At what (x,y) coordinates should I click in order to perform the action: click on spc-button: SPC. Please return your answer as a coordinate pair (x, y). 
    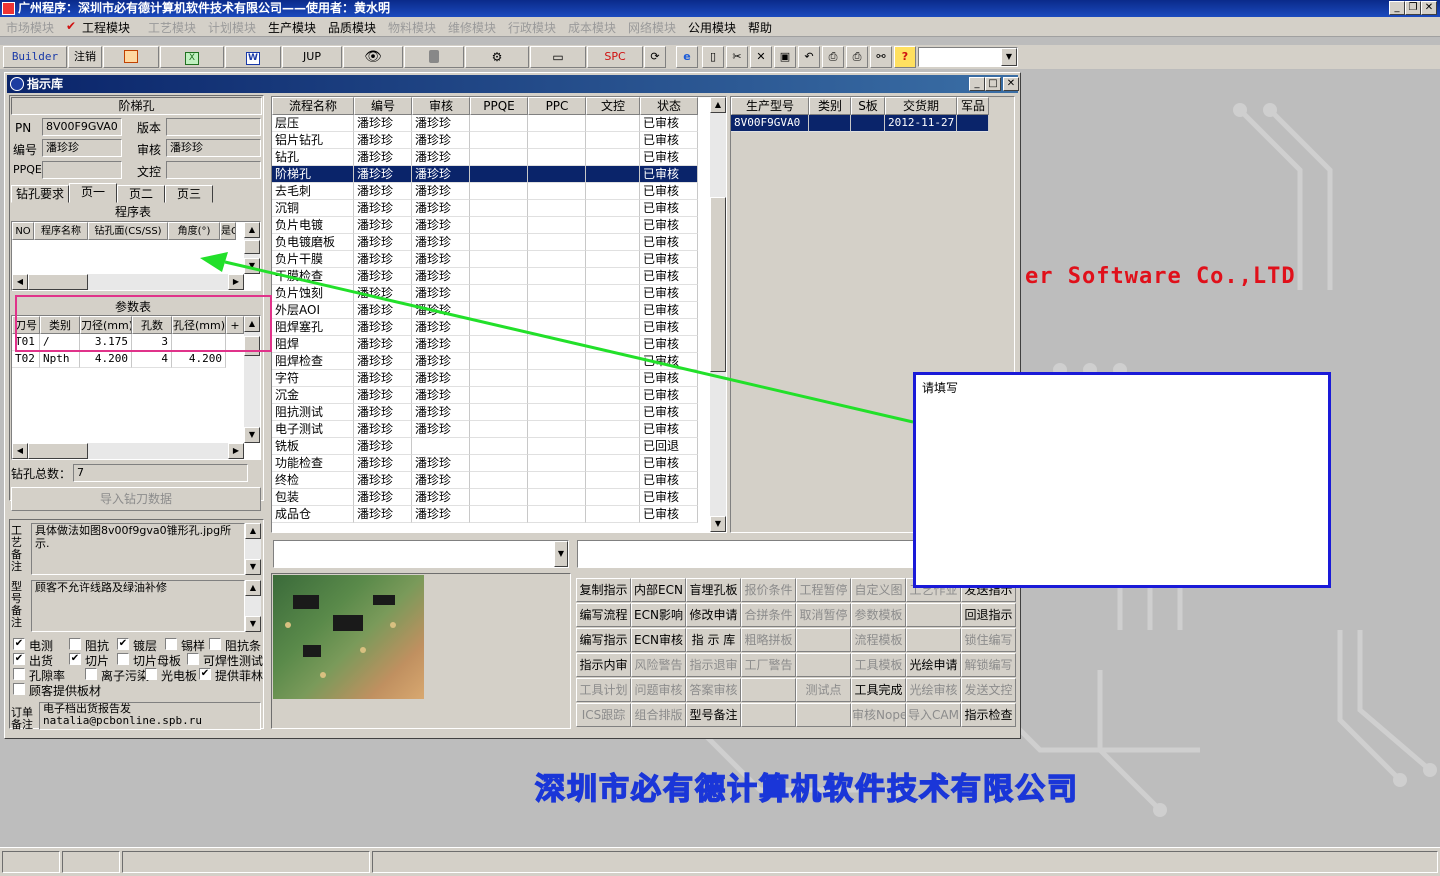
    Looking at the image, I should click on (615, 57).